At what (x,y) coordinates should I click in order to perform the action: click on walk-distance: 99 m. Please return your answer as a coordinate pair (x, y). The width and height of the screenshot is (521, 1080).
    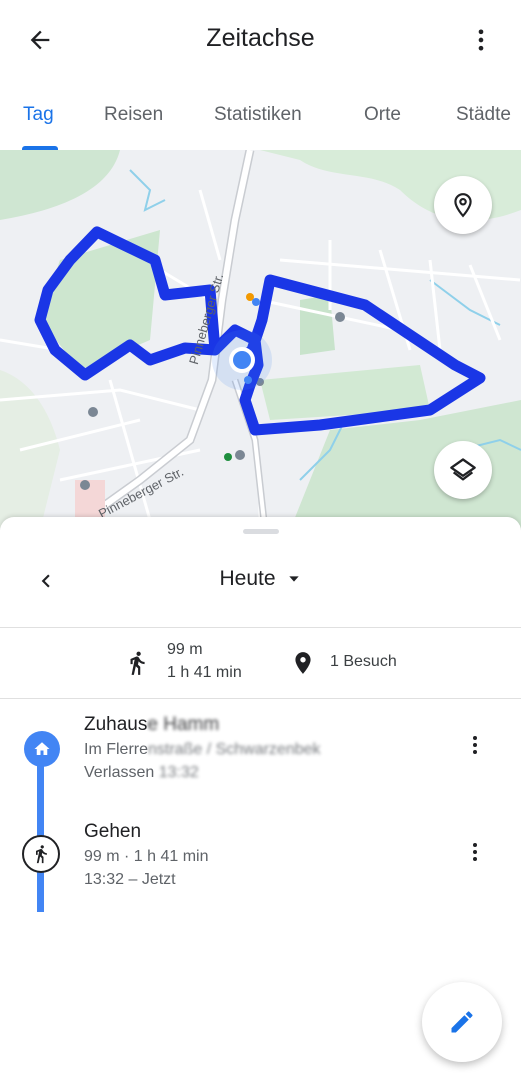
    Looking at the image, I should click on (185, 649).